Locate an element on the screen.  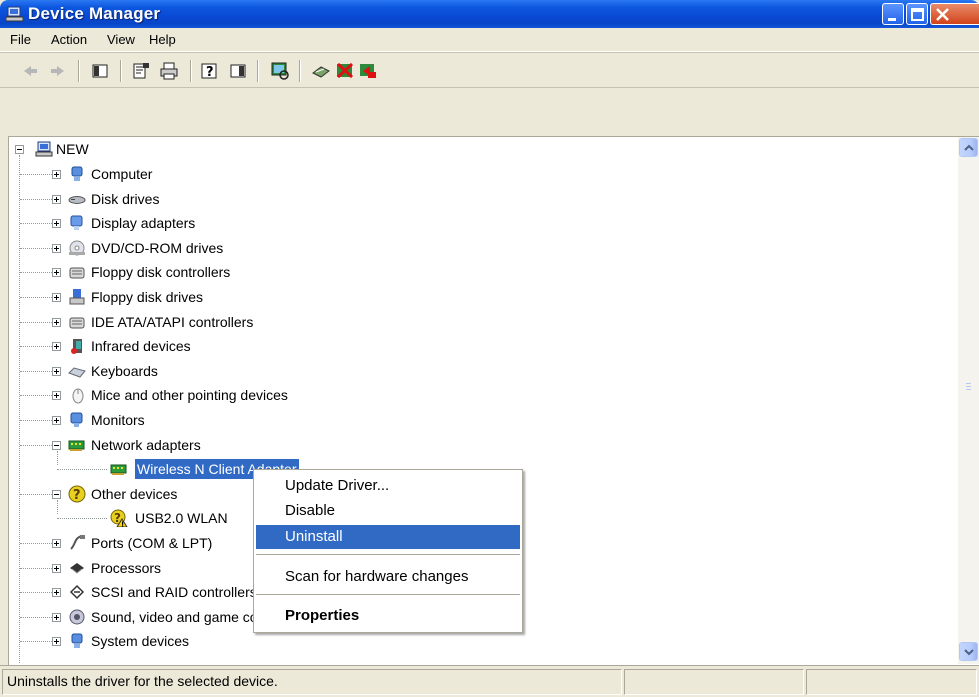
help-icon: ? is located at coordinates (210, 71).